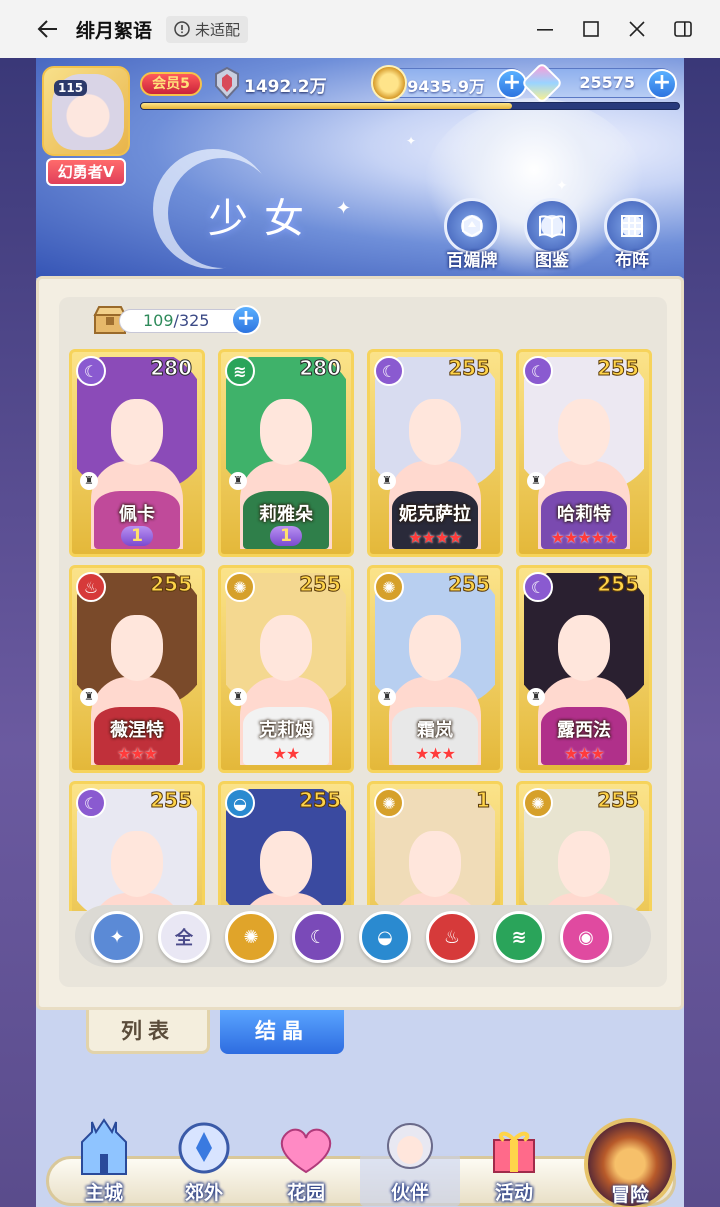 This screenshot has width=720, height=1207. I want to click on heroine-name: 妮克萨拉, so click(435, 514).